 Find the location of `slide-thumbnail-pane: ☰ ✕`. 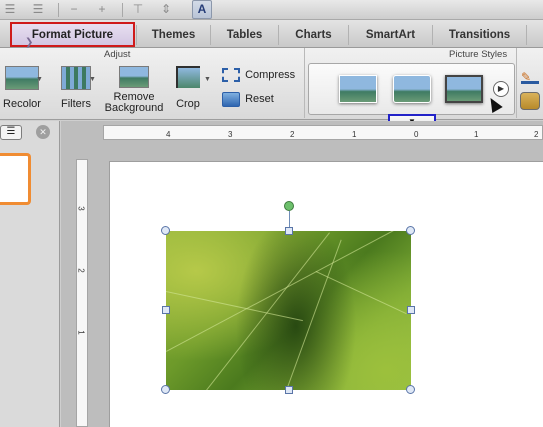

slide-thumbnail-pane: ☰ ✕ is located at coordinates (30, 274).